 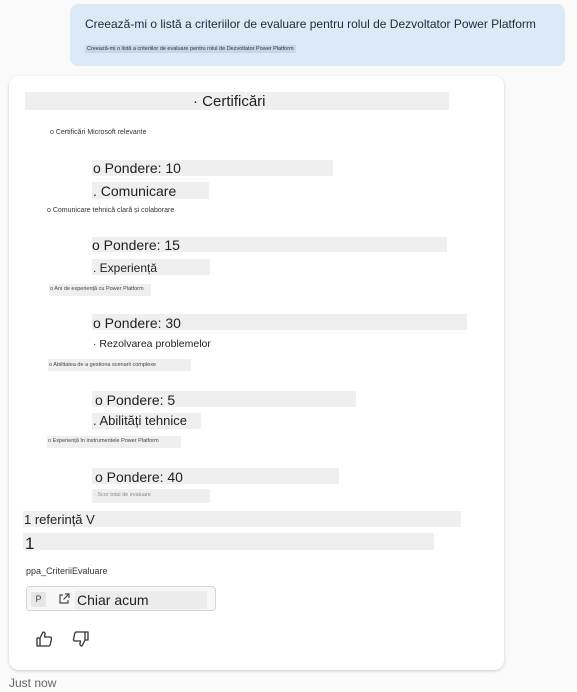 I want to click on criterion-title: · Rezolvarea problemelor, so click(x=152, y=344).